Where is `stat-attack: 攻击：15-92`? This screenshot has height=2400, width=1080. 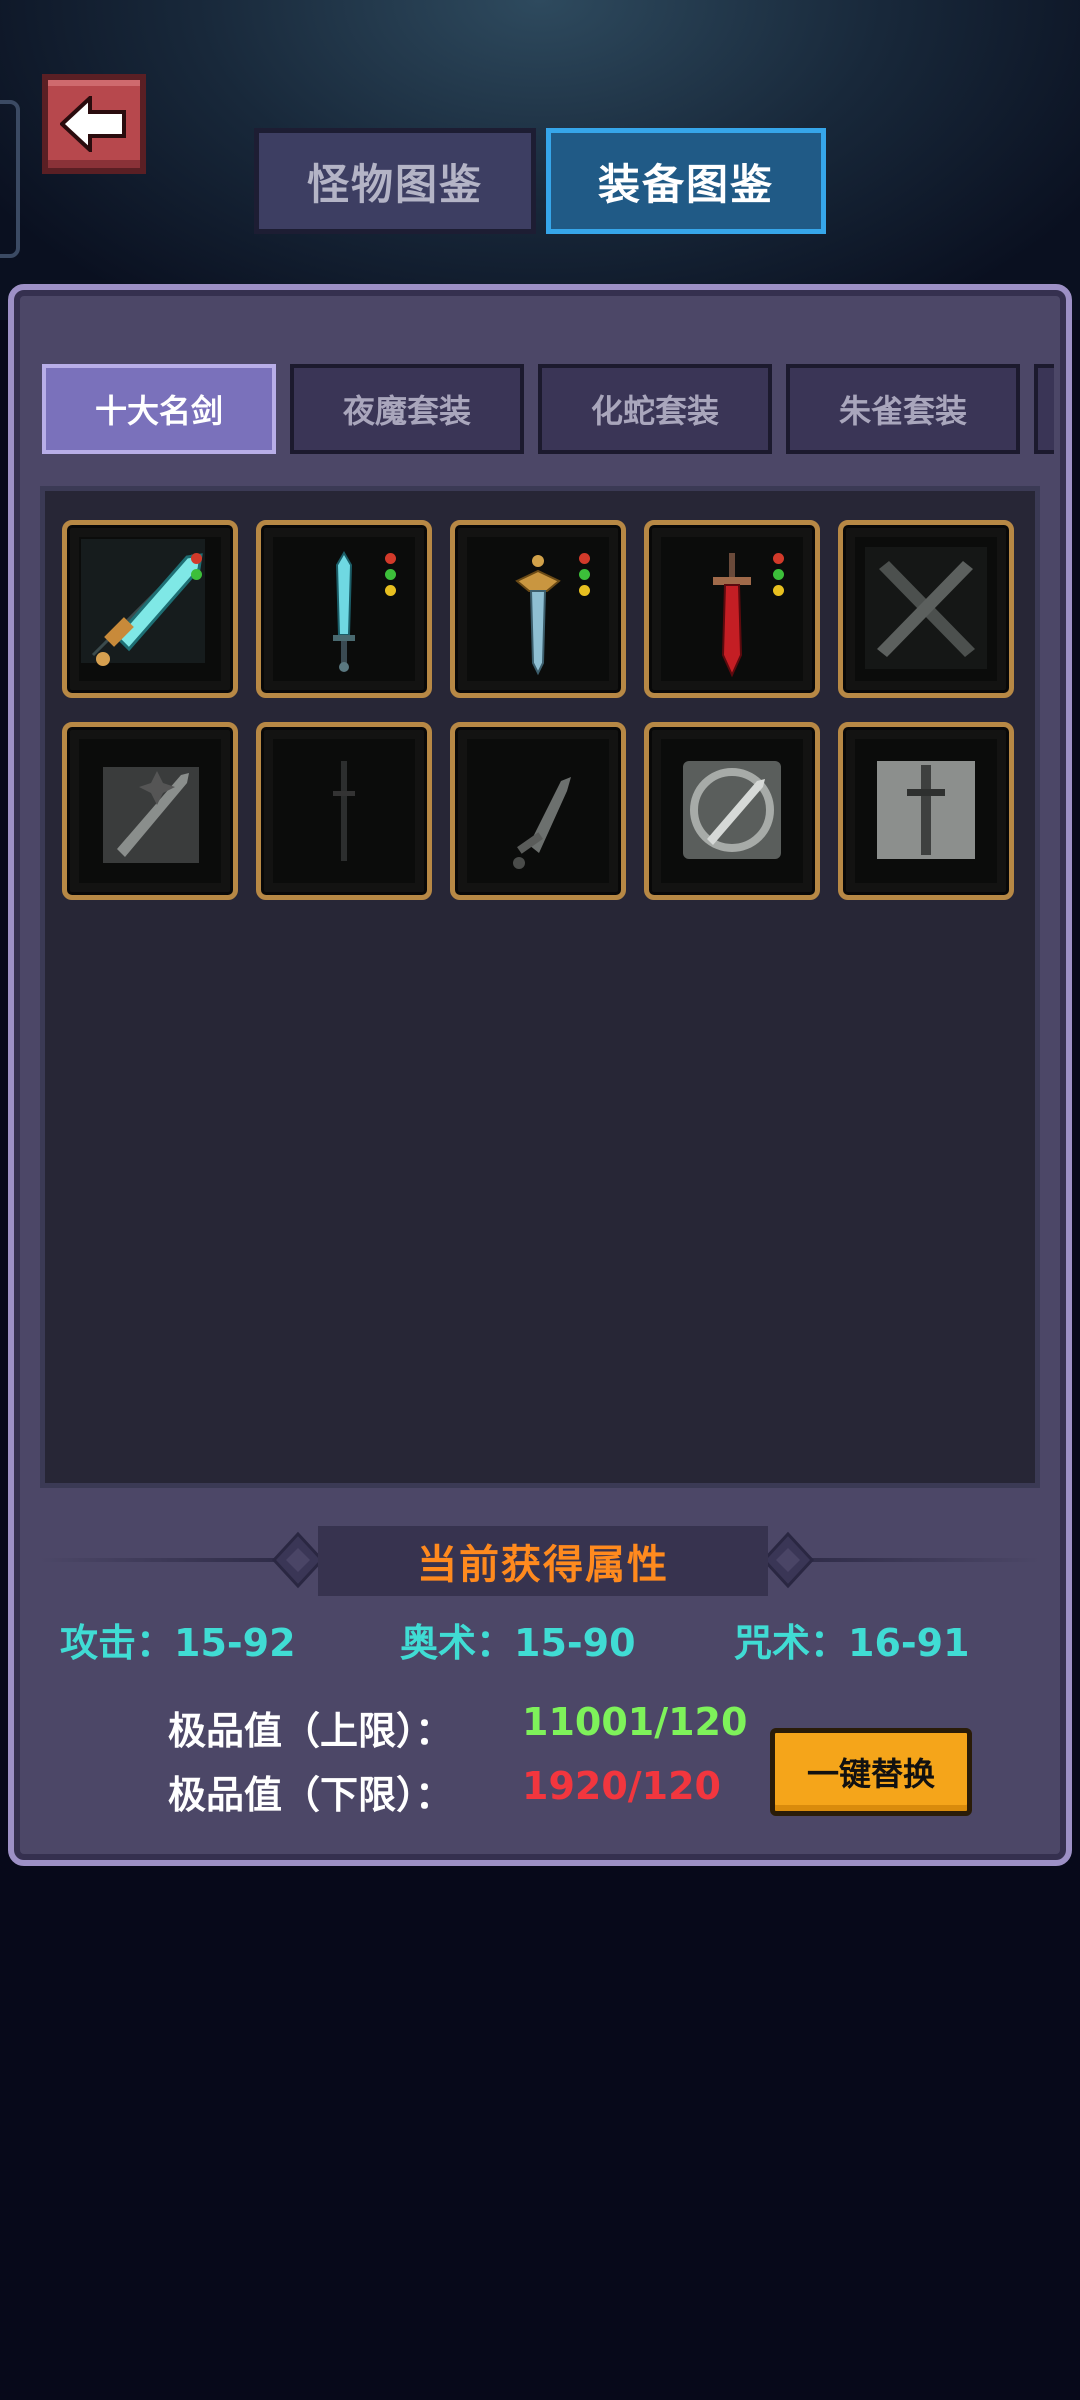 stat-attack: 攻击：15-92 is located at coordinates (178, 1639).